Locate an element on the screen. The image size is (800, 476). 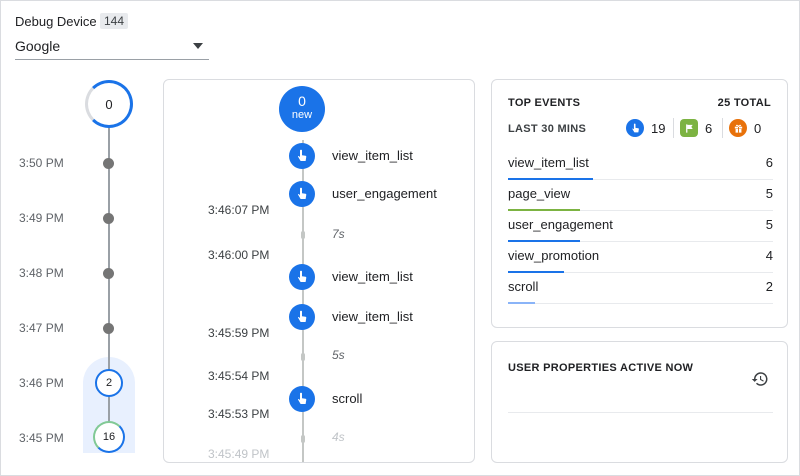
top-event-name: page_view is located at coordinates (539, 193).